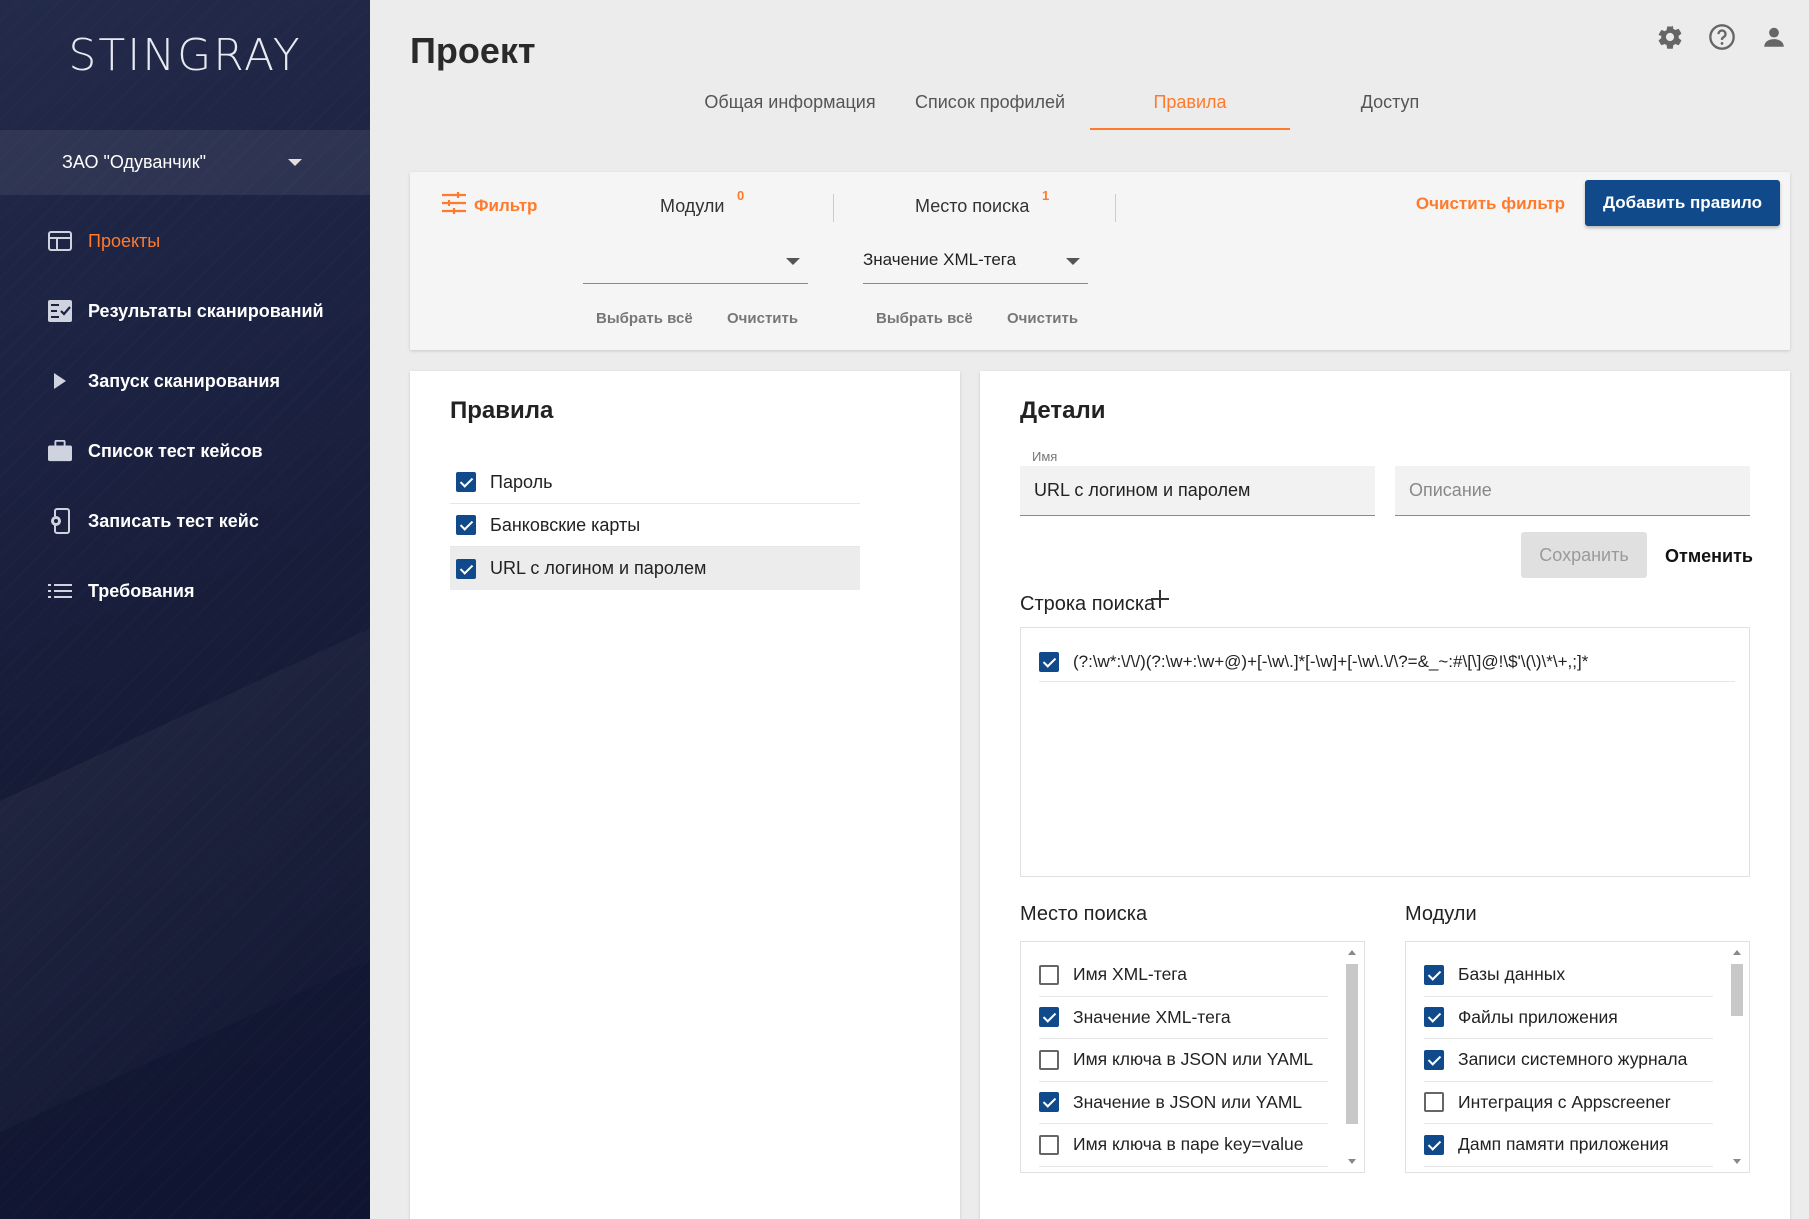 The image size is (1809, 1219). What do you see at coordinates (762, 318) in the screenshot?
I see `modules-clear: Очистить` at bounding box center [762, 318].